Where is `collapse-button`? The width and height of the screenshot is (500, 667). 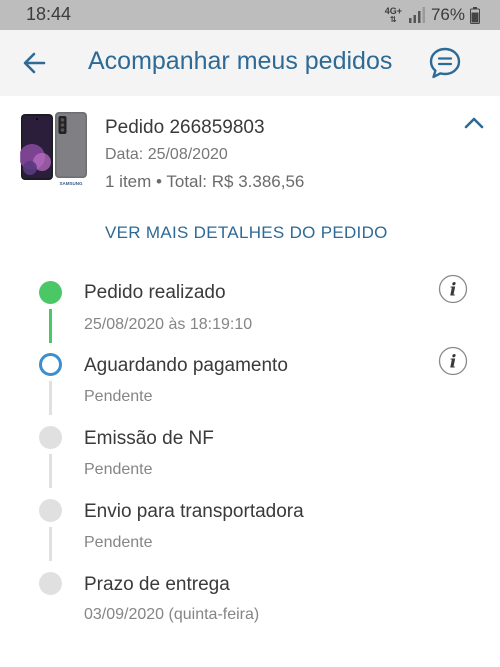
collapse-button is located at coordinates (474, 123).